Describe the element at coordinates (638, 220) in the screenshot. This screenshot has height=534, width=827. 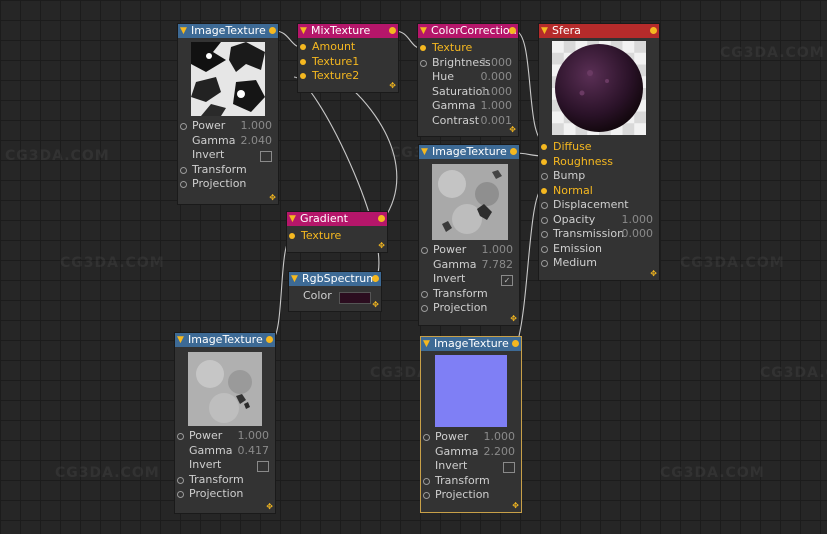
I see `opacity-value: 1.000` at that location.